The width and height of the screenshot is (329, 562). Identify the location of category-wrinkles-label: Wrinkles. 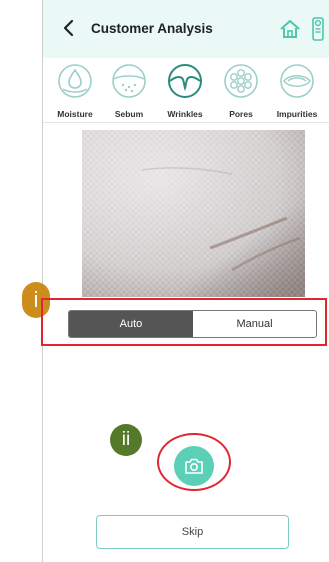
(185, 114).